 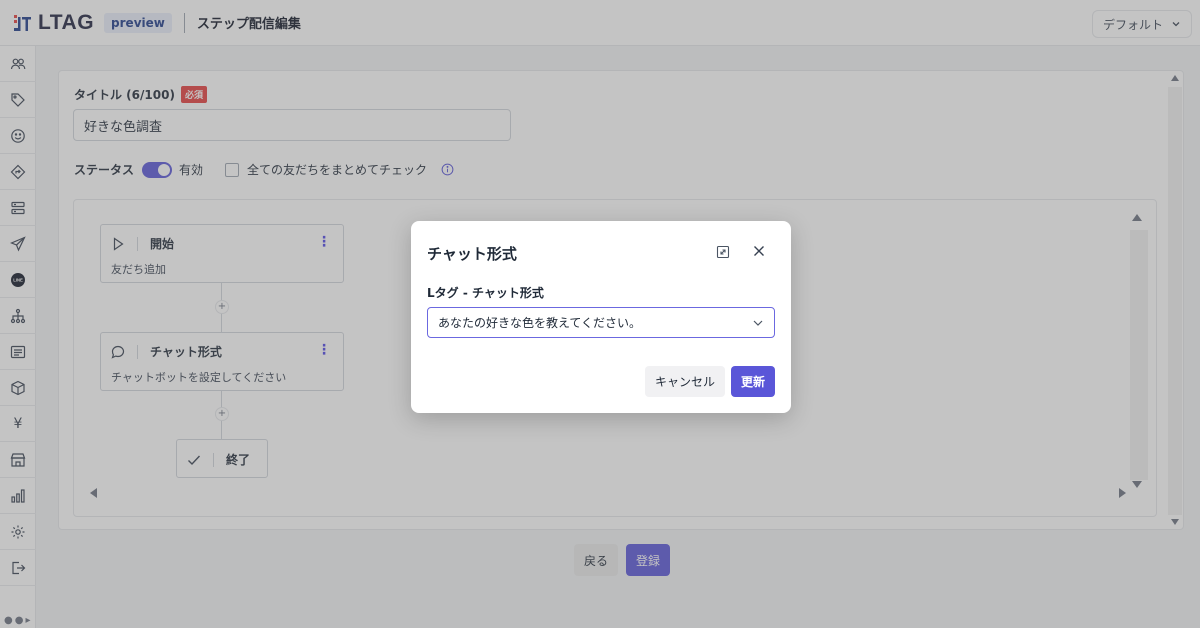 What do you see at coordinates (759, 251) in the screenshot?
I see `close-icon` at bounding box center [759, 251].